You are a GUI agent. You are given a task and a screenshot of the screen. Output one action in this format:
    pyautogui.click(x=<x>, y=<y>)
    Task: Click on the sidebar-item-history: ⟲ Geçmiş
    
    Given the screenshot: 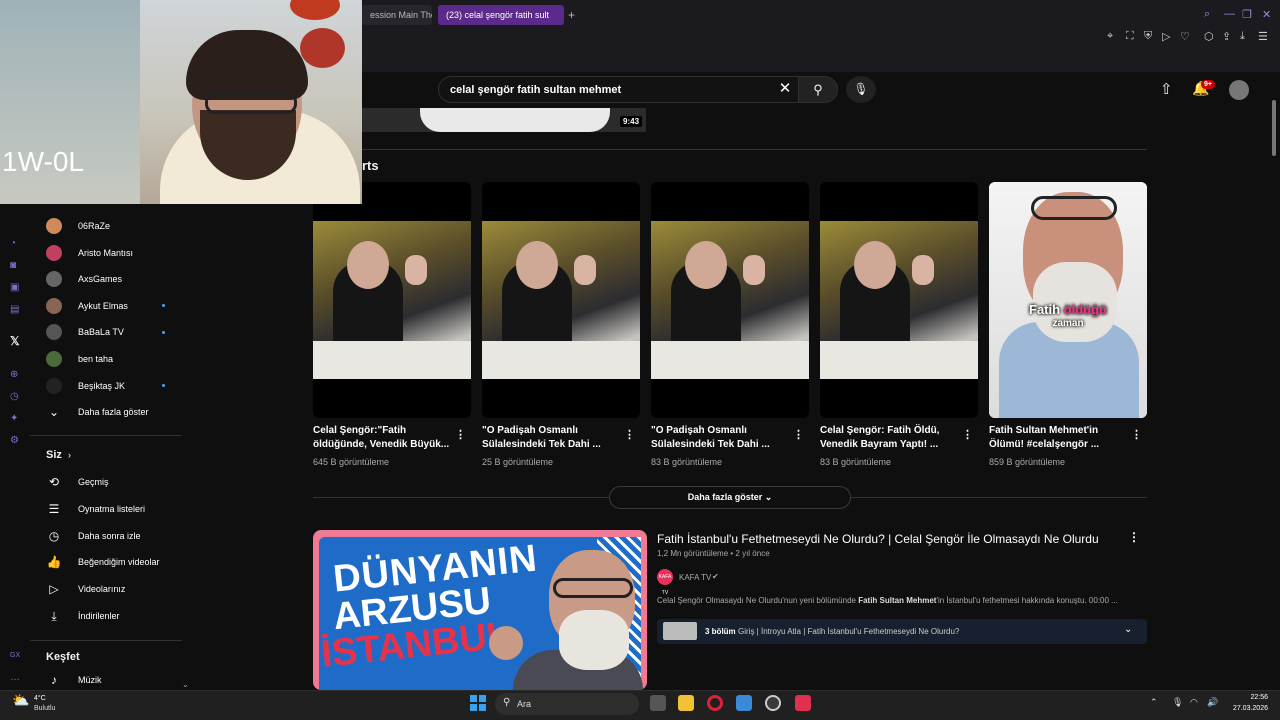 What is the action you would take?
    pyautogui.click(x=77, y=482)
    